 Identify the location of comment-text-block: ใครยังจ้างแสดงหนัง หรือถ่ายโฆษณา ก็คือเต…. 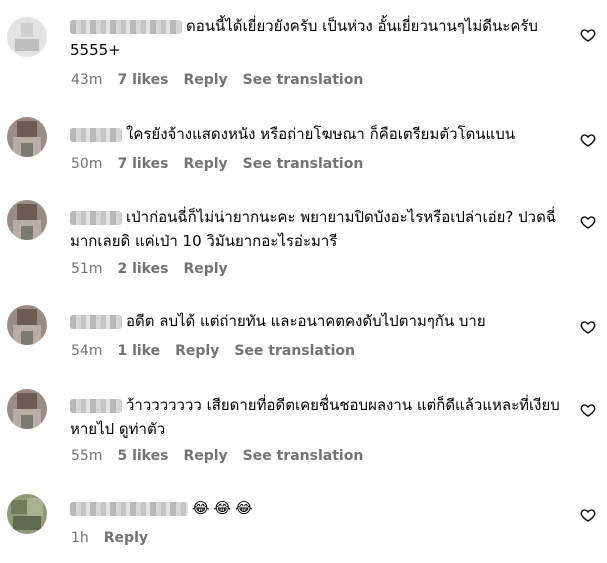
(320, 134).